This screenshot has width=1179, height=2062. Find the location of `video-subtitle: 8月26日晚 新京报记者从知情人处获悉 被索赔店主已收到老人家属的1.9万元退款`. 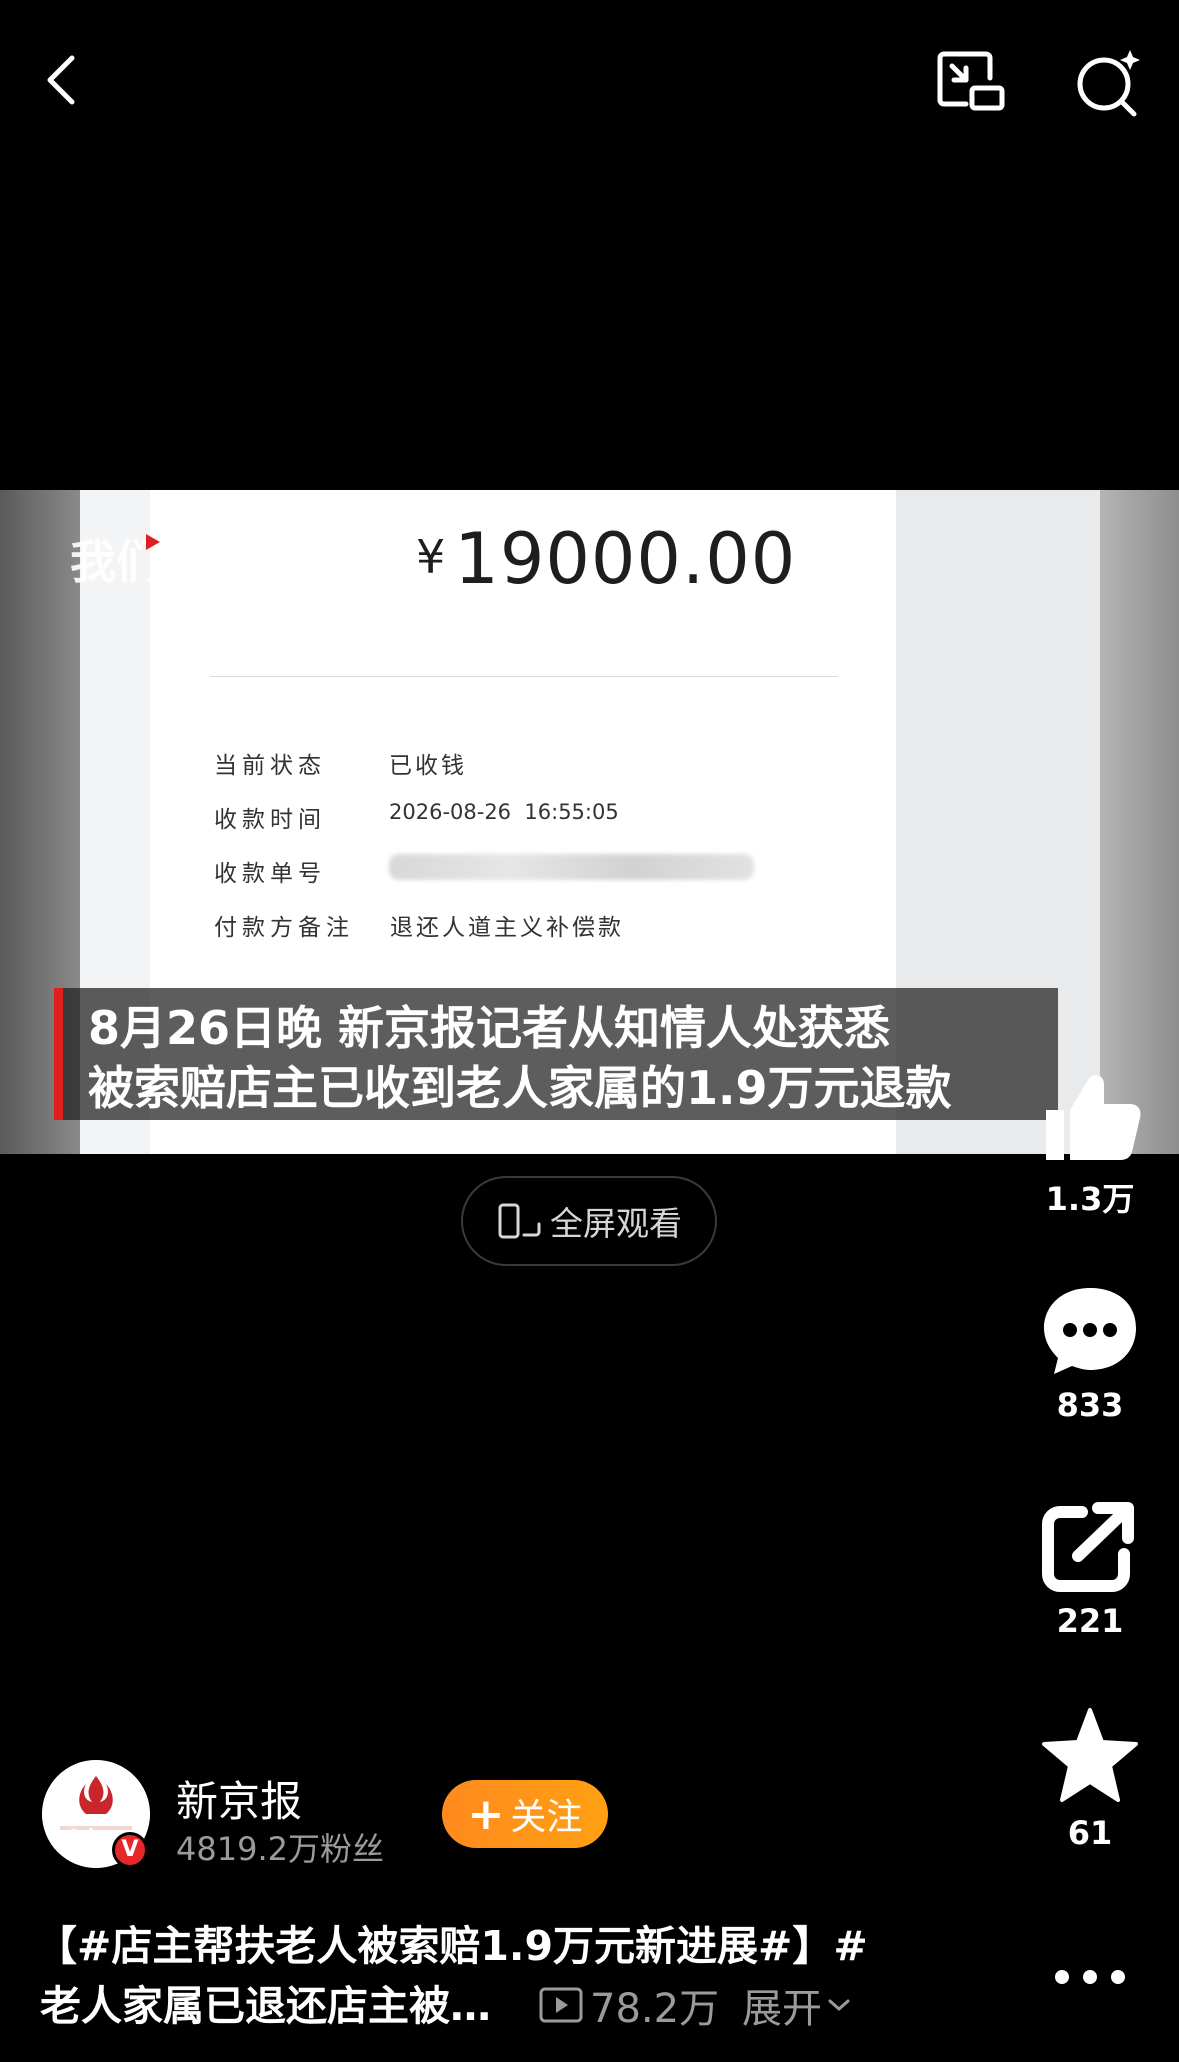

video-subtitle: 8月26日晚 新京报记者从知情人处获悉 被索赔店主已收到老人家属的1.9万元退款 is located at coordinates (556, 1054).